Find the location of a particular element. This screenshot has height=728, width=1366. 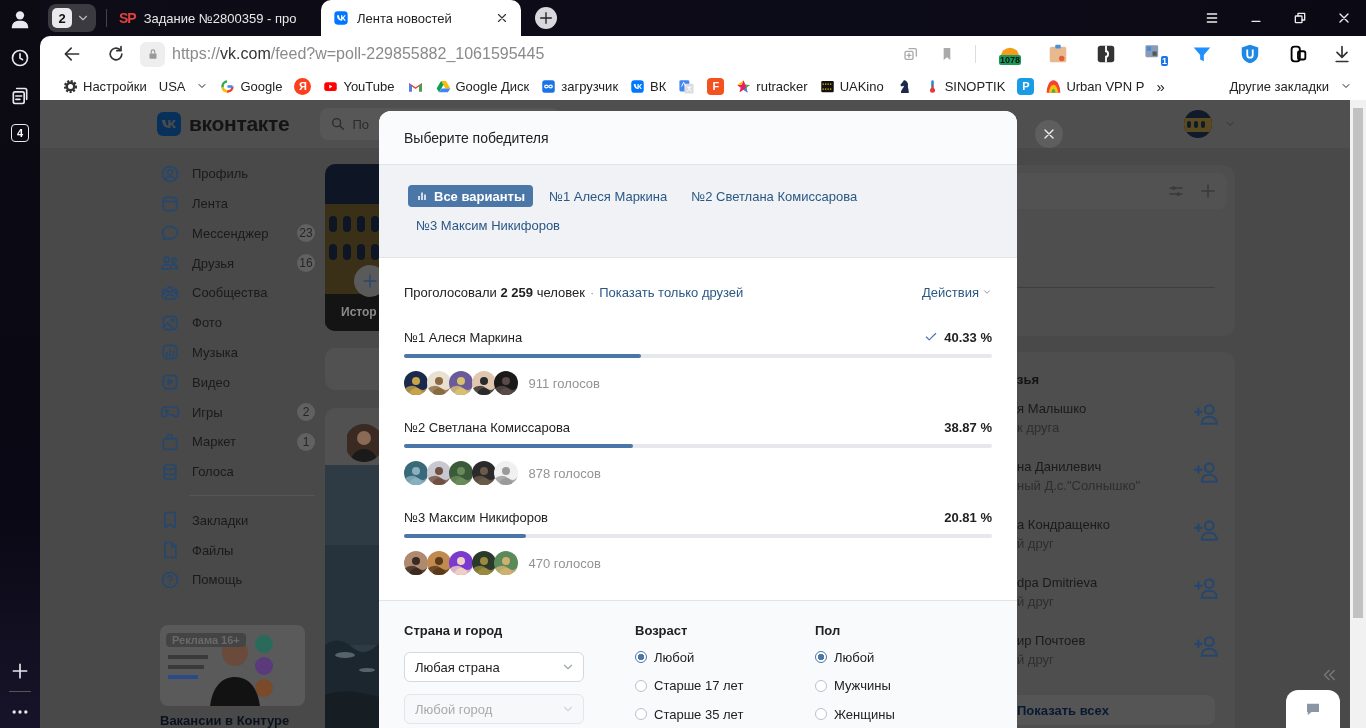

scrollbar is located at coordinates (1358, 414).